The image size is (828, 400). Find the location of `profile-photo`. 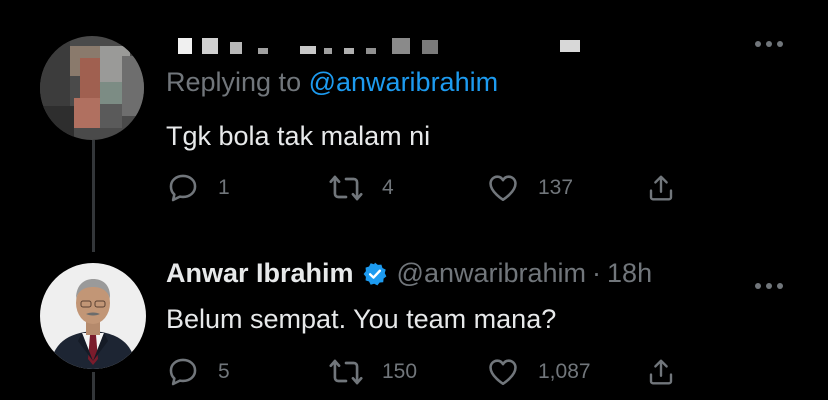

profile-photo is located at coordinates (93, 316).